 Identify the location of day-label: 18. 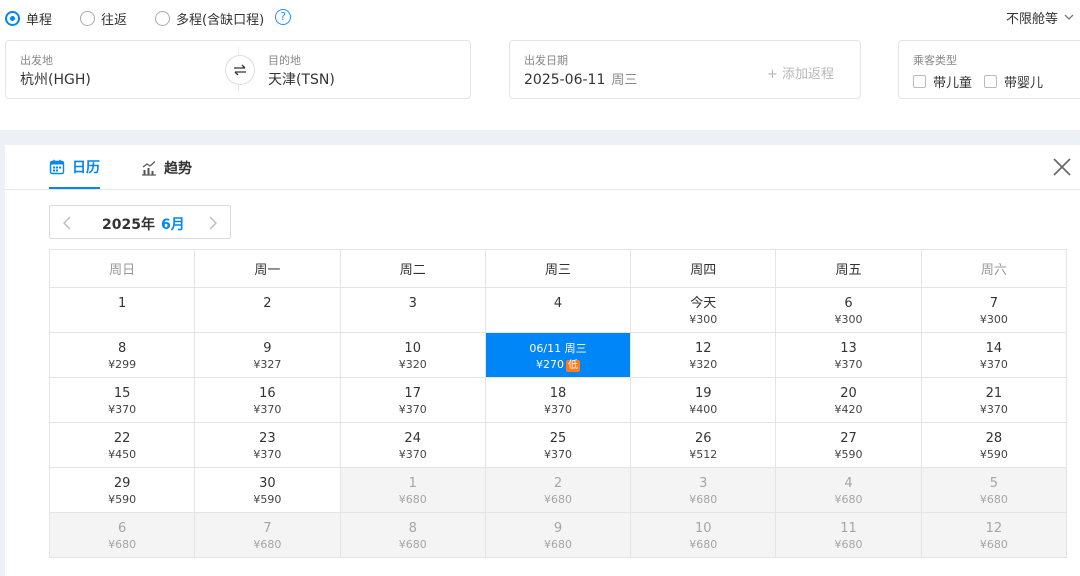
(558, 393).